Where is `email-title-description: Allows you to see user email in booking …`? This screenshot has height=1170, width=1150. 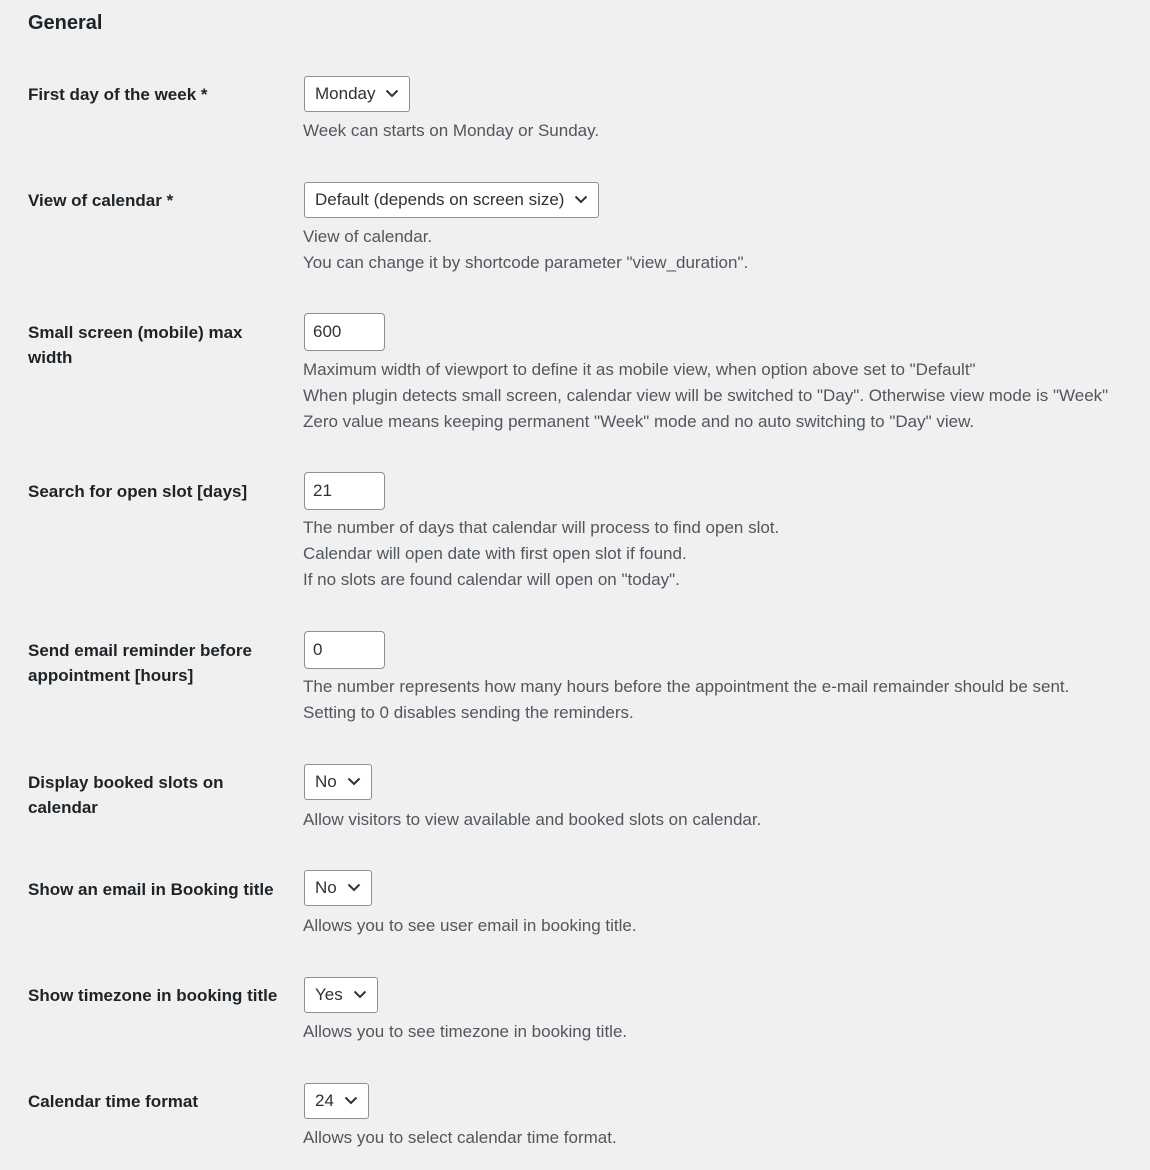
email-title-description: Allows you to see user email in booking … is located at coordinates (470, 925).